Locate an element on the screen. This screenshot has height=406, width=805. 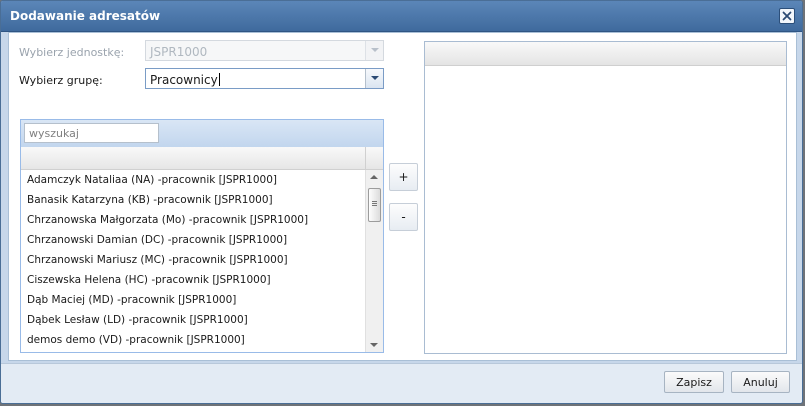
grid-header is located at coordinates (202, 158).